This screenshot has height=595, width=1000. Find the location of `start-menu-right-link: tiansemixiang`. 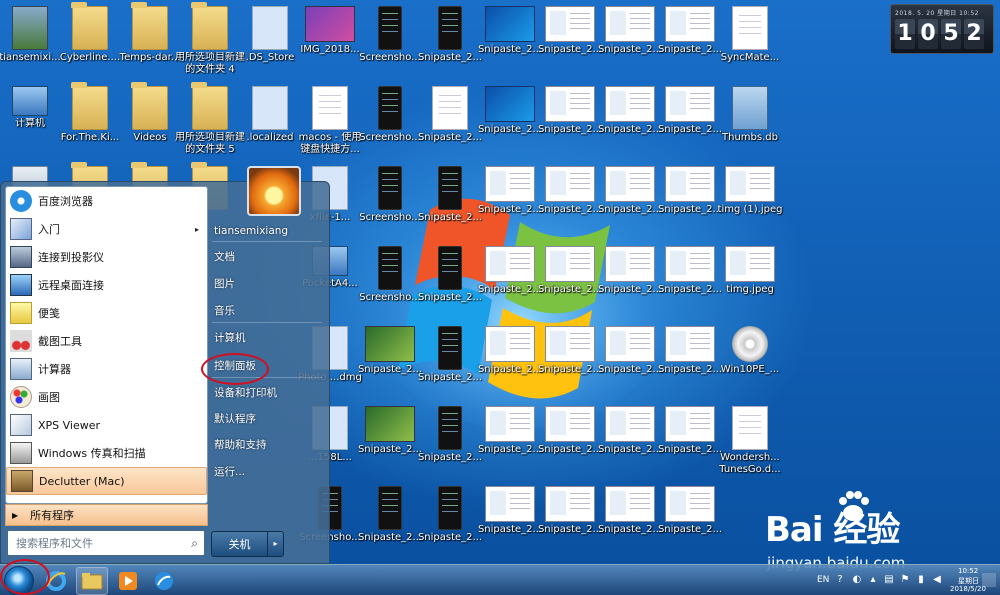

start-menu-right-link: tiansemixiang is located at coordinates (267, 231).